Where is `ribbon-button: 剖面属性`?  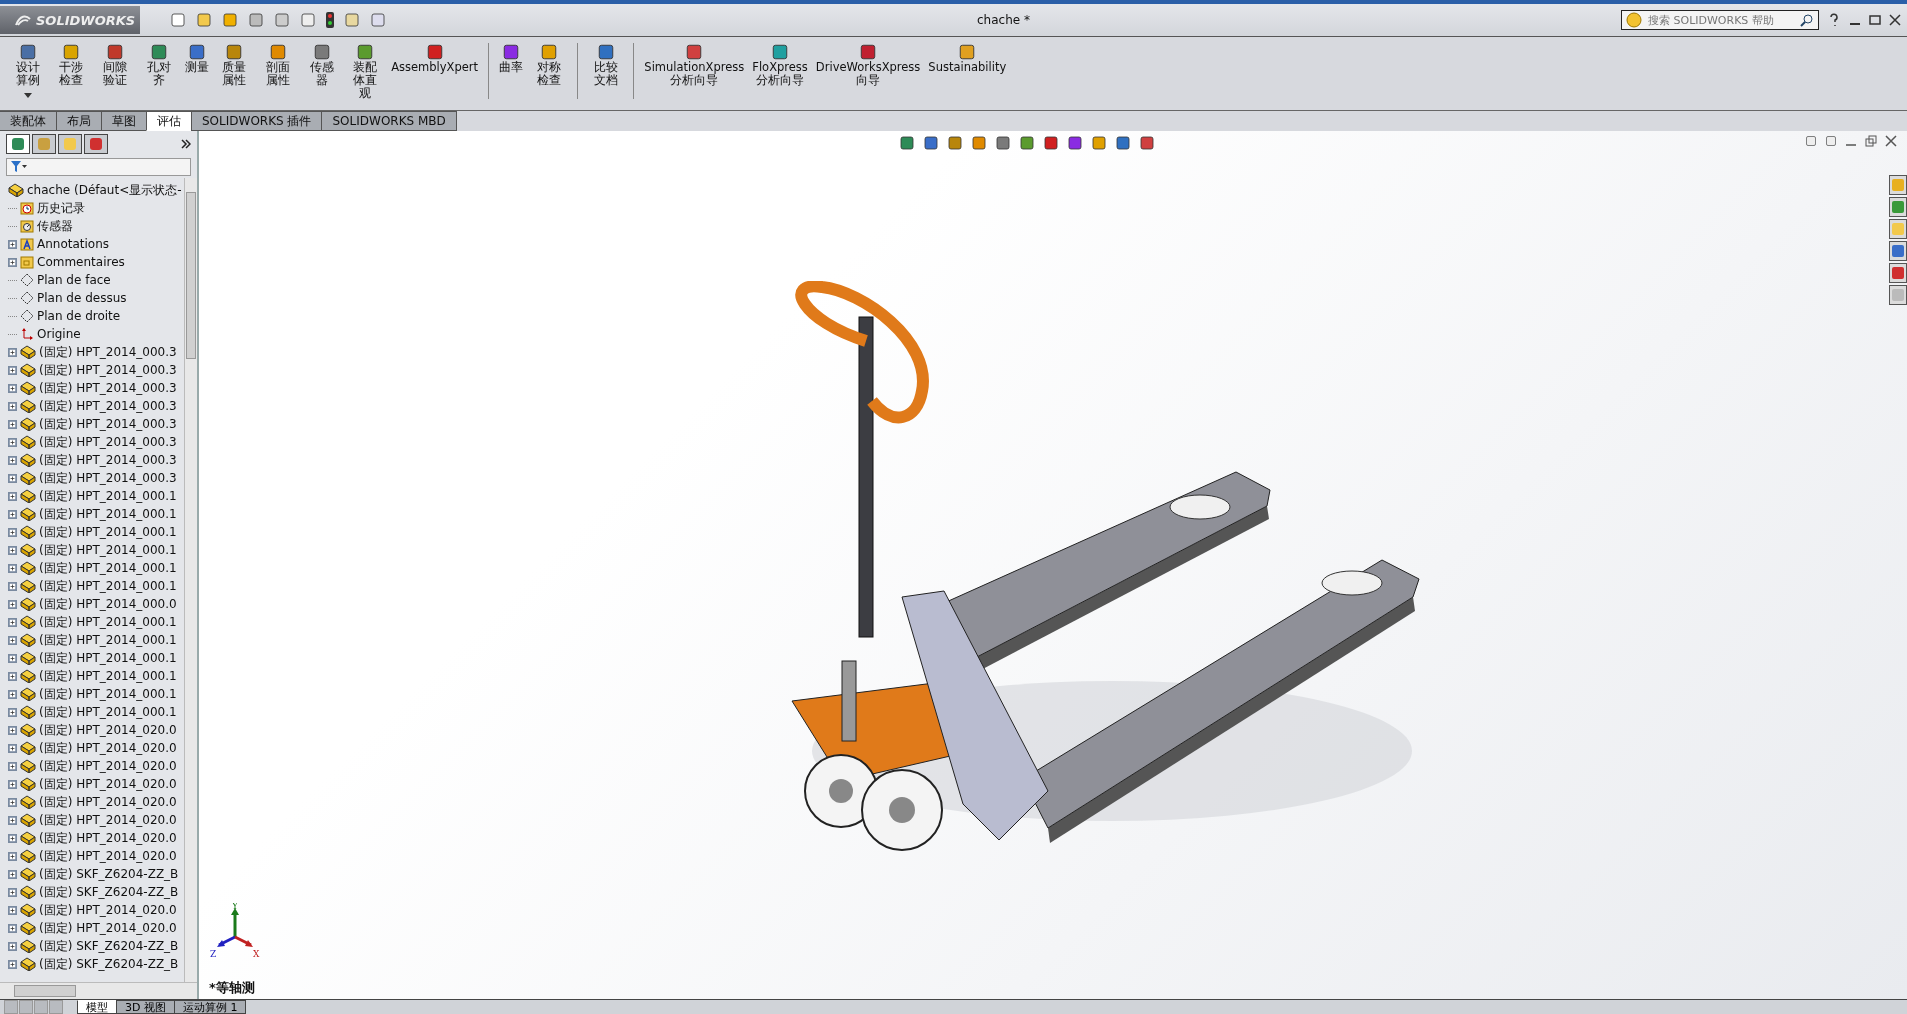 ribbon-button: 剖面属性 is located at coordinates (278, 65).